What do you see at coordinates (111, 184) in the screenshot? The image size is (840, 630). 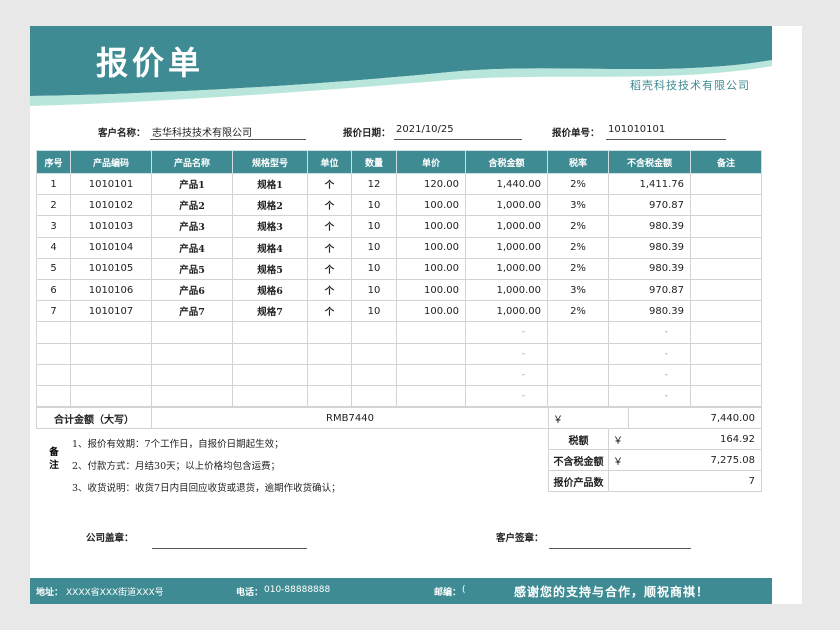 I see `table-cell: 1010101` at bounding box center [111, 184].